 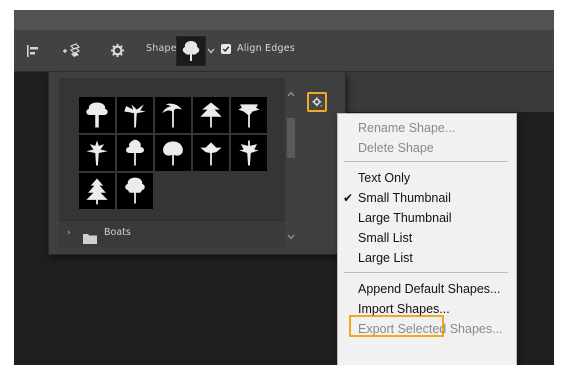 I want to click on align-left-icon, so click(x=33, y=50).